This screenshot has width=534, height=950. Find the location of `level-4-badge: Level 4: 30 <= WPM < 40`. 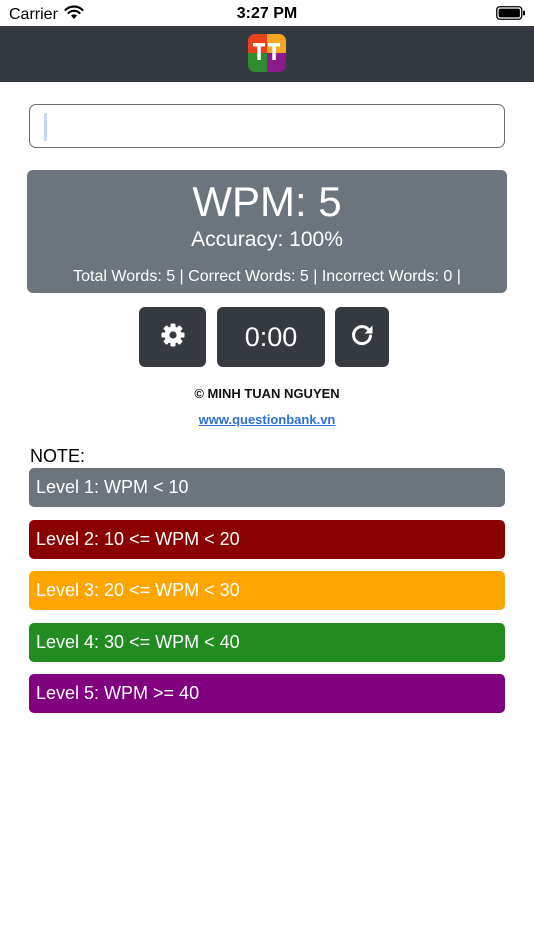

level-4-badge: Level 4: 30 <= WPM < 40 is located at coordinates (267, 642).